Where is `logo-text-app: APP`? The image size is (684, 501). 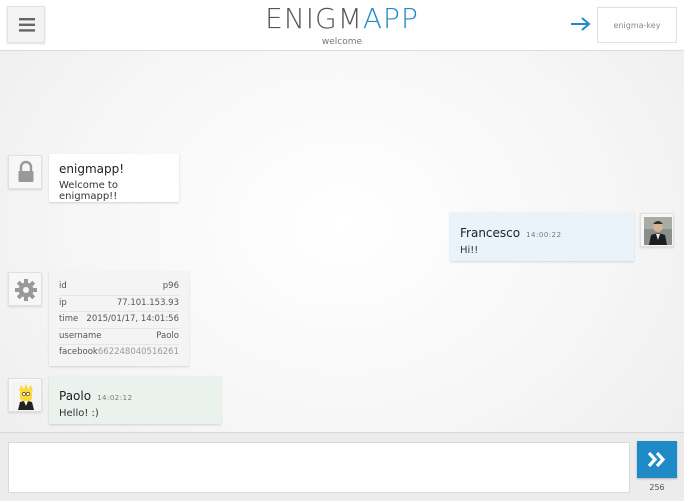 logo-text-app: APP is located at coordinates (390, 18).